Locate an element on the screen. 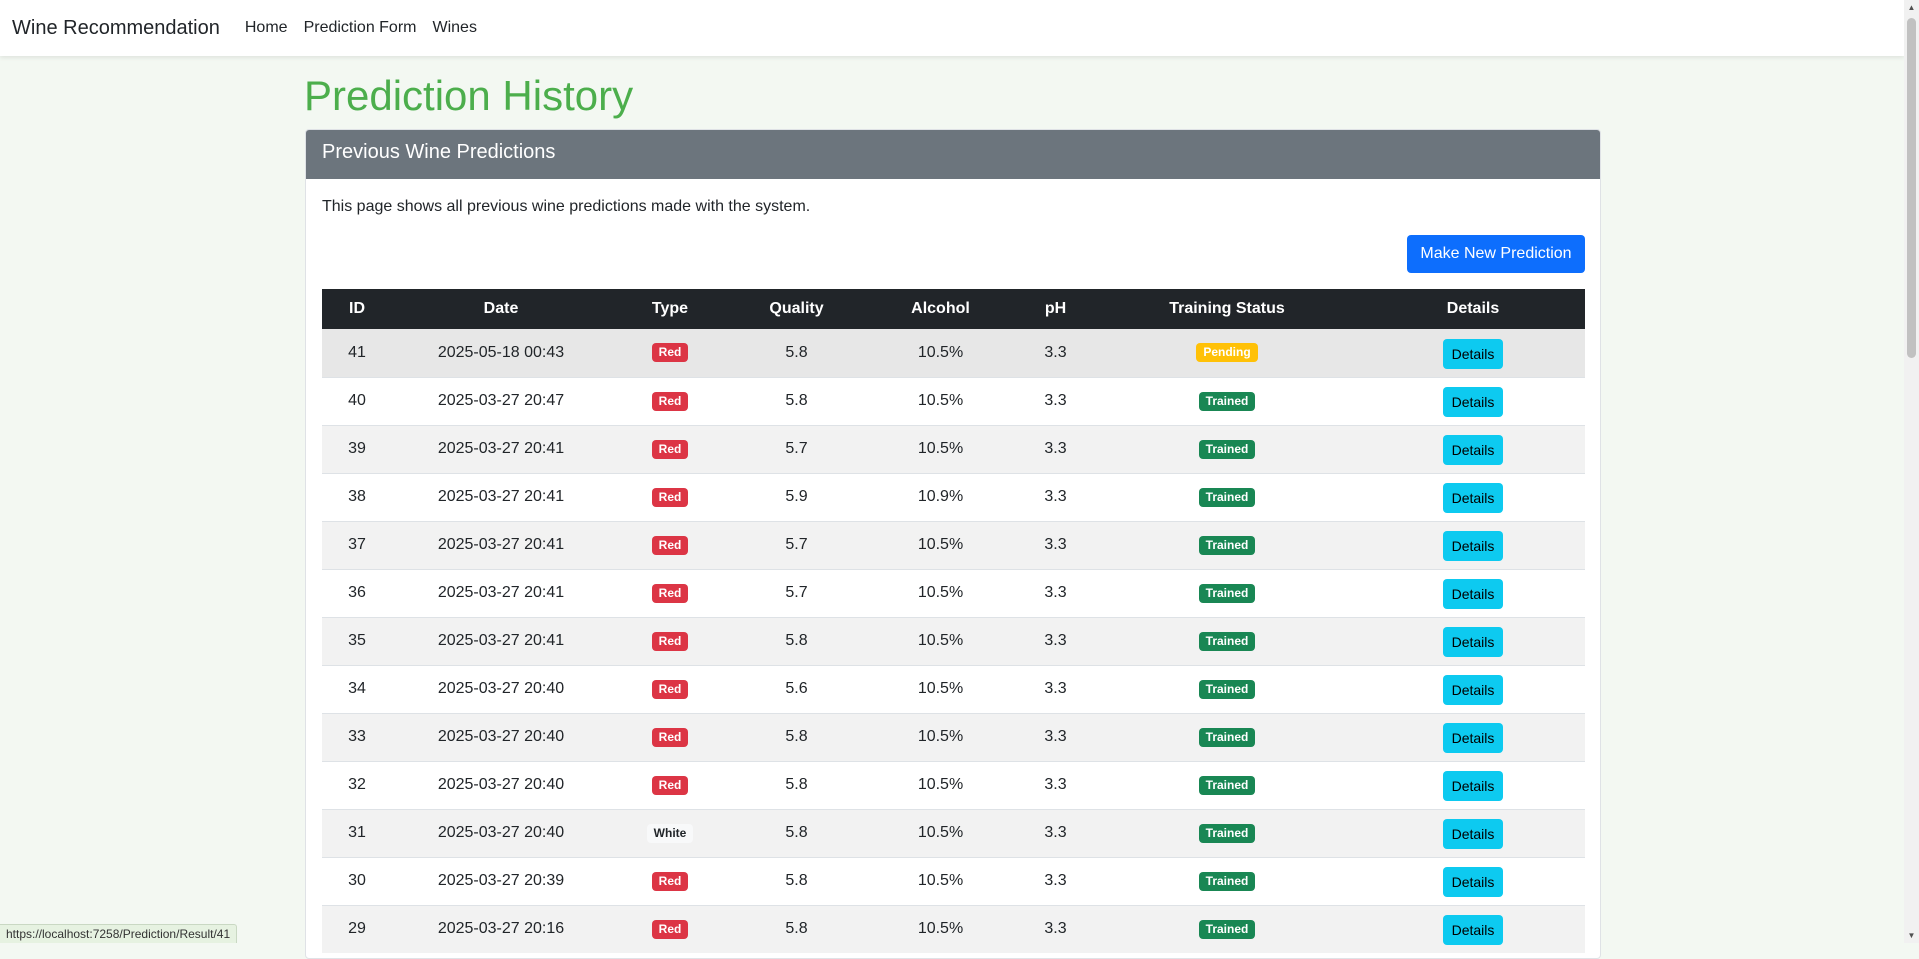 The width and height of the screenshot is (1919, 959). cell-quality: 5.9 is located at coordinates (796, 496).